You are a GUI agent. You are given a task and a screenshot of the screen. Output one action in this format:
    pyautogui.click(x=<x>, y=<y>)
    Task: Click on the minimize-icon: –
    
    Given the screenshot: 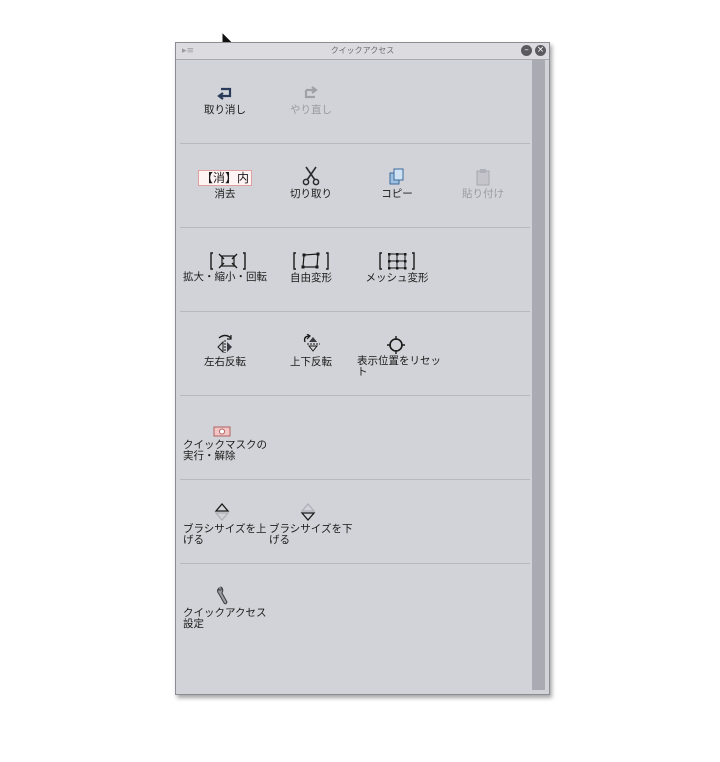 What is the action you would take?
    pyautogui.click(x=526, y=50)
    